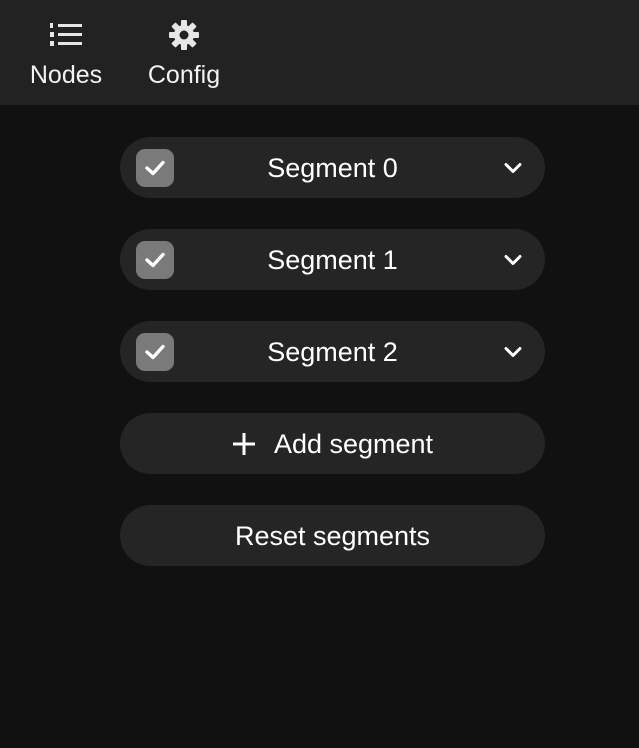  Describe the element at coordinates (184, 75) in the screenshot. I see `config-nav-label: Config` at that location.